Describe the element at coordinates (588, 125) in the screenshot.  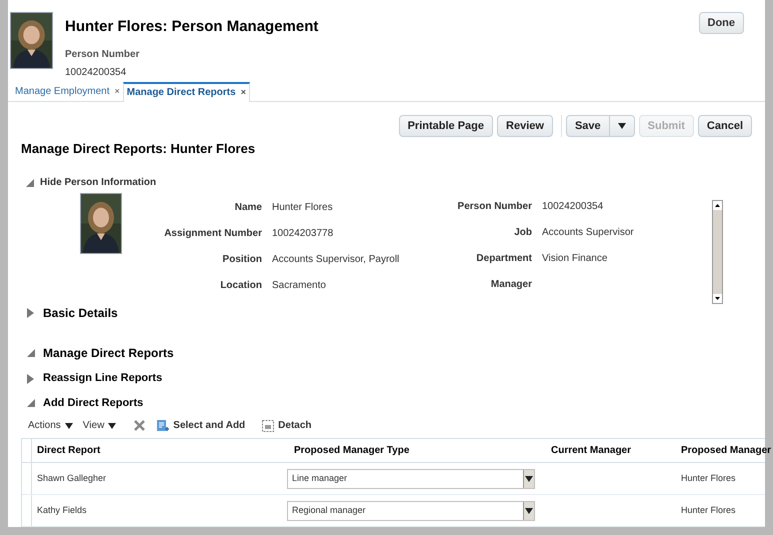
I see `save-button: Save` at that location.